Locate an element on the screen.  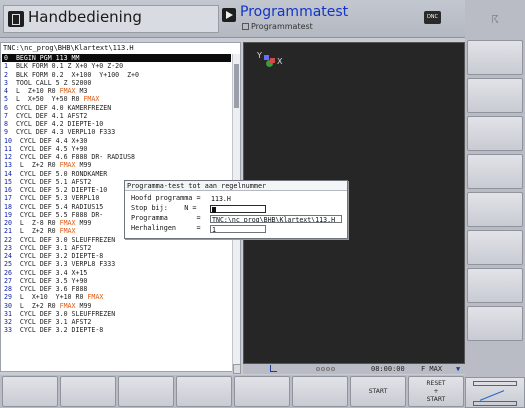
program-line: 10 CYCL DEF 4.4 X+30 is located at coordinates (116, 141).